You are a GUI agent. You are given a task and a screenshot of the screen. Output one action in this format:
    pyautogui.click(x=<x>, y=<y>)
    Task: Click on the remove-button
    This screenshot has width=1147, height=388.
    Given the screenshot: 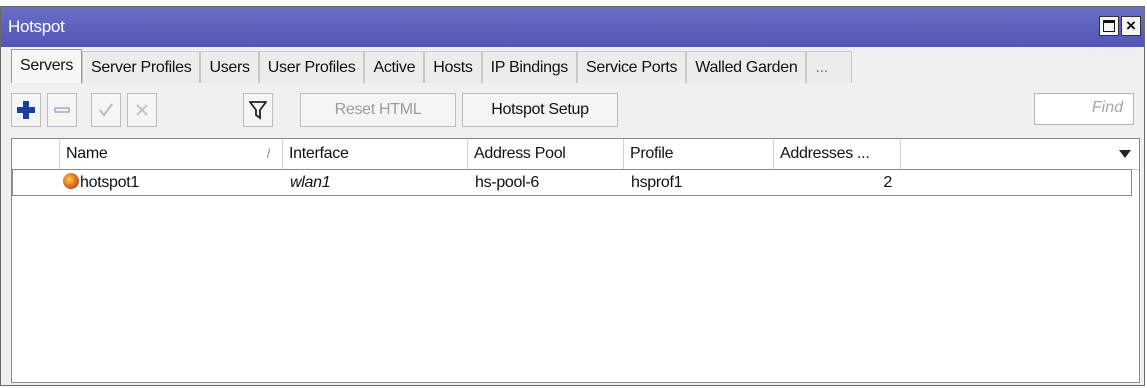 What is the action you would take?
    pyautogui.click(x=62, y=110)
    